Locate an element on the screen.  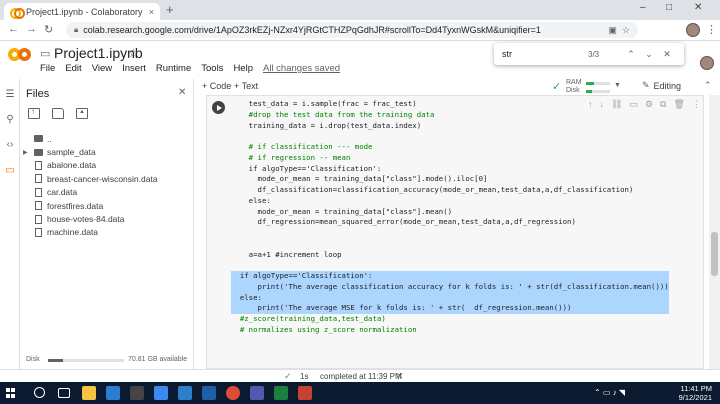
vscode-icon is located at coordinates (185, 393).